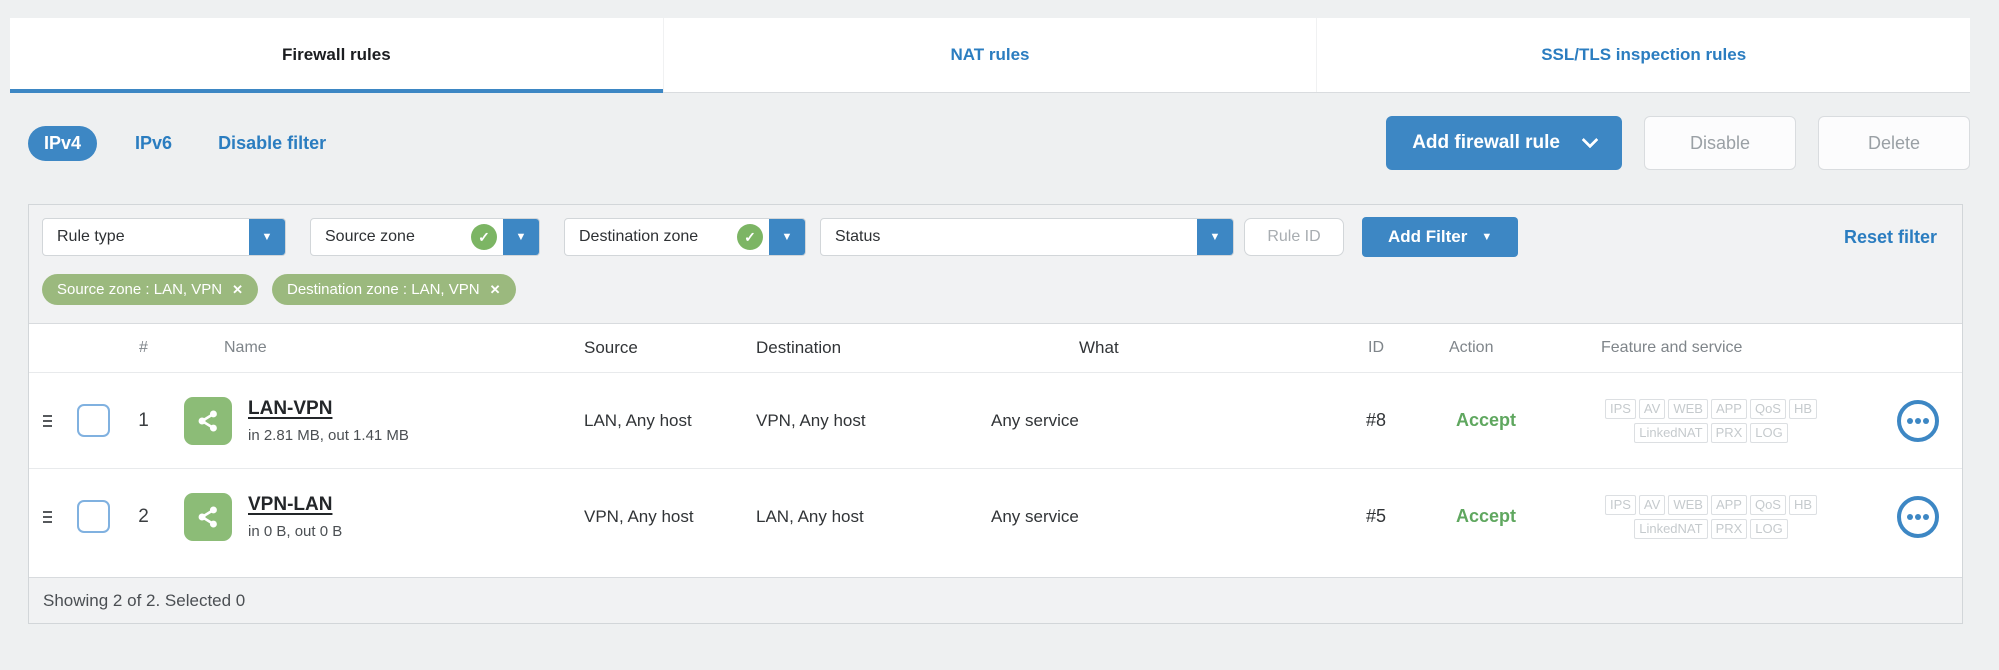  I want to click on delete-button: Delete, so click(1894, 143).